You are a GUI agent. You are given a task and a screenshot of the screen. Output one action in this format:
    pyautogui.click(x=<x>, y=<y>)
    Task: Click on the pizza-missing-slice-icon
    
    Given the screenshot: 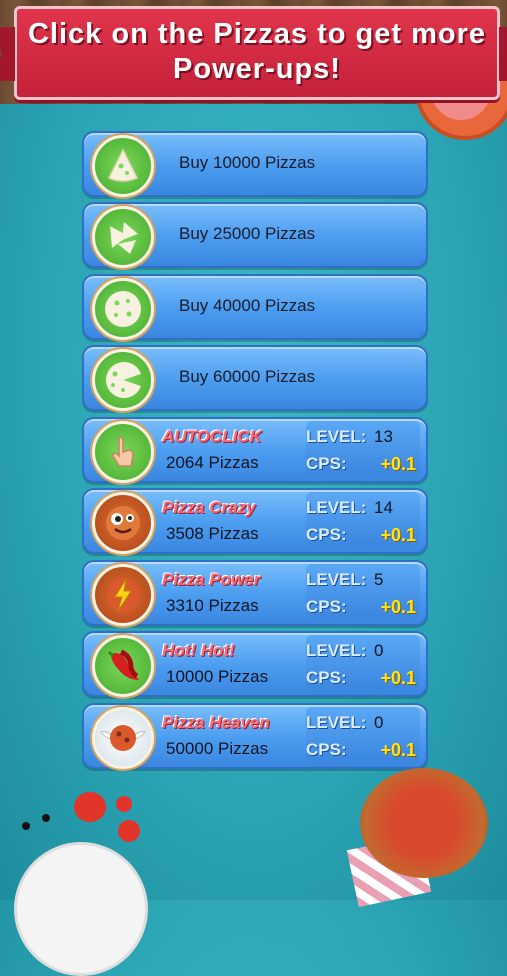 What is the action you would take?
    pyautogui.click(x=123, y=380)
    